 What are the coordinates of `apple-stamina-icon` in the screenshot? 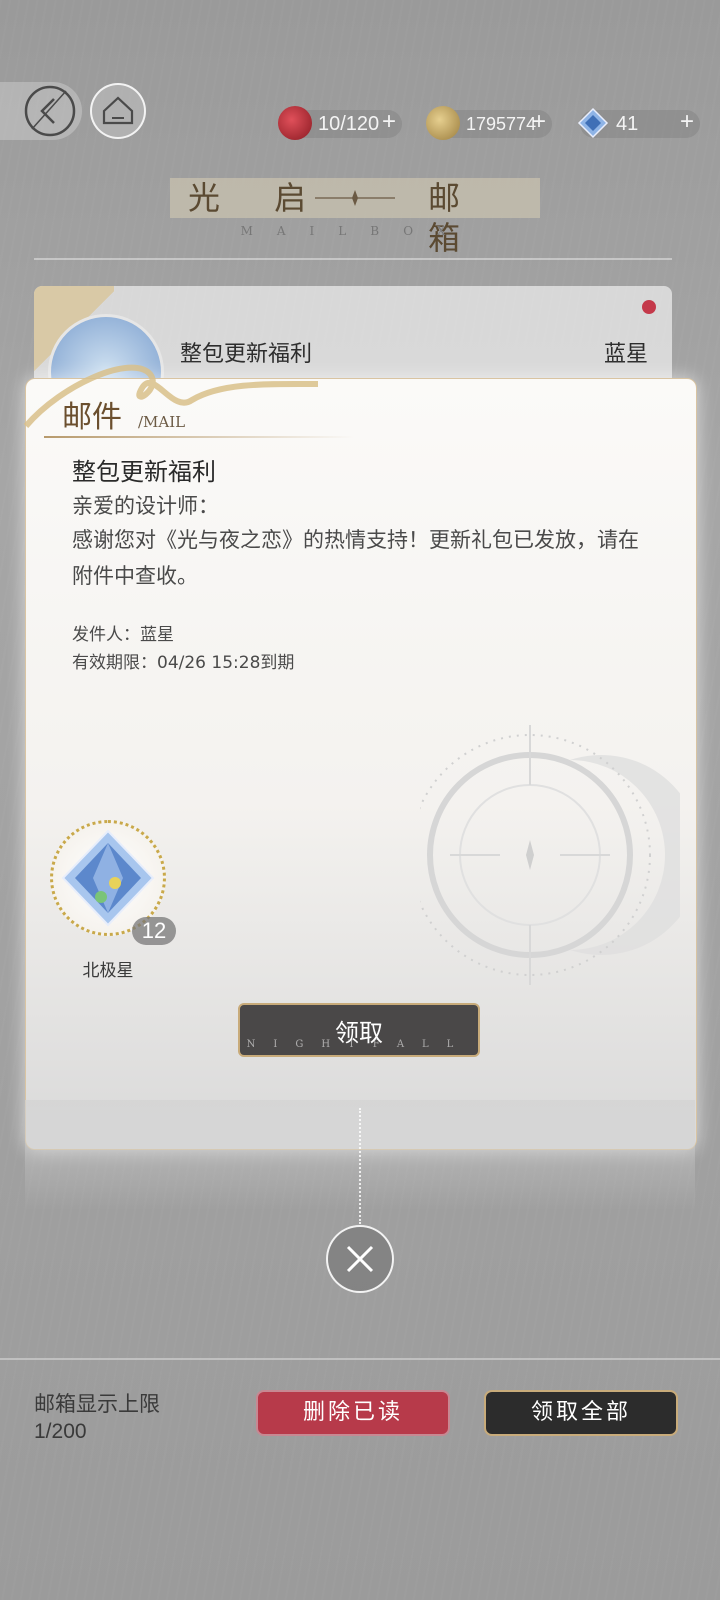 It's located at (295, 123).